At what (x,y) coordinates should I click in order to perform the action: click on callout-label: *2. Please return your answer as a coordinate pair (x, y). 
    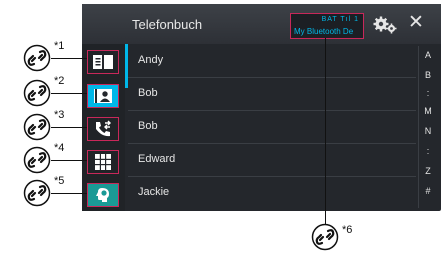
    Looking at the image, I should click on (59, 81).